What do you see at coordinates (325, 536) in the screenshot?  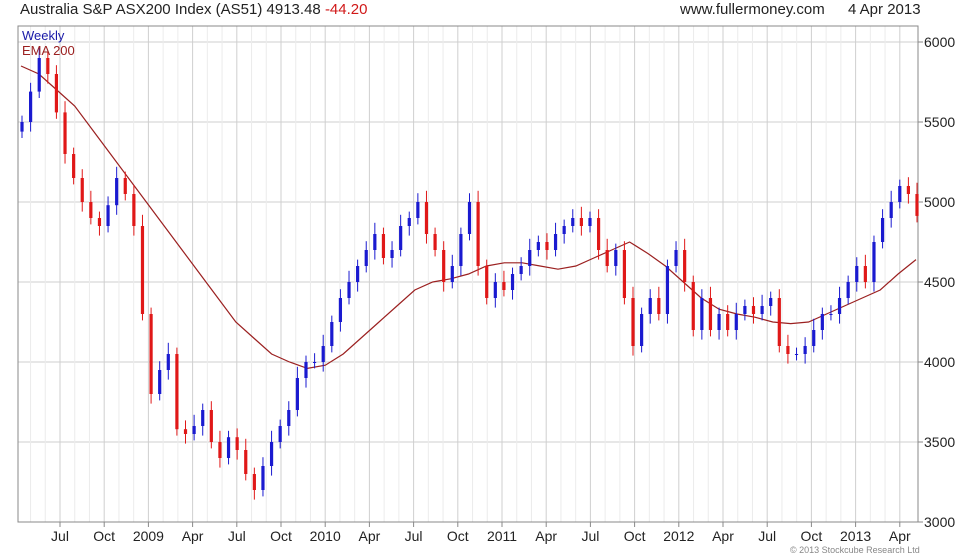 I see `x-tick-label: 2010` at bounding box center [325, 536].